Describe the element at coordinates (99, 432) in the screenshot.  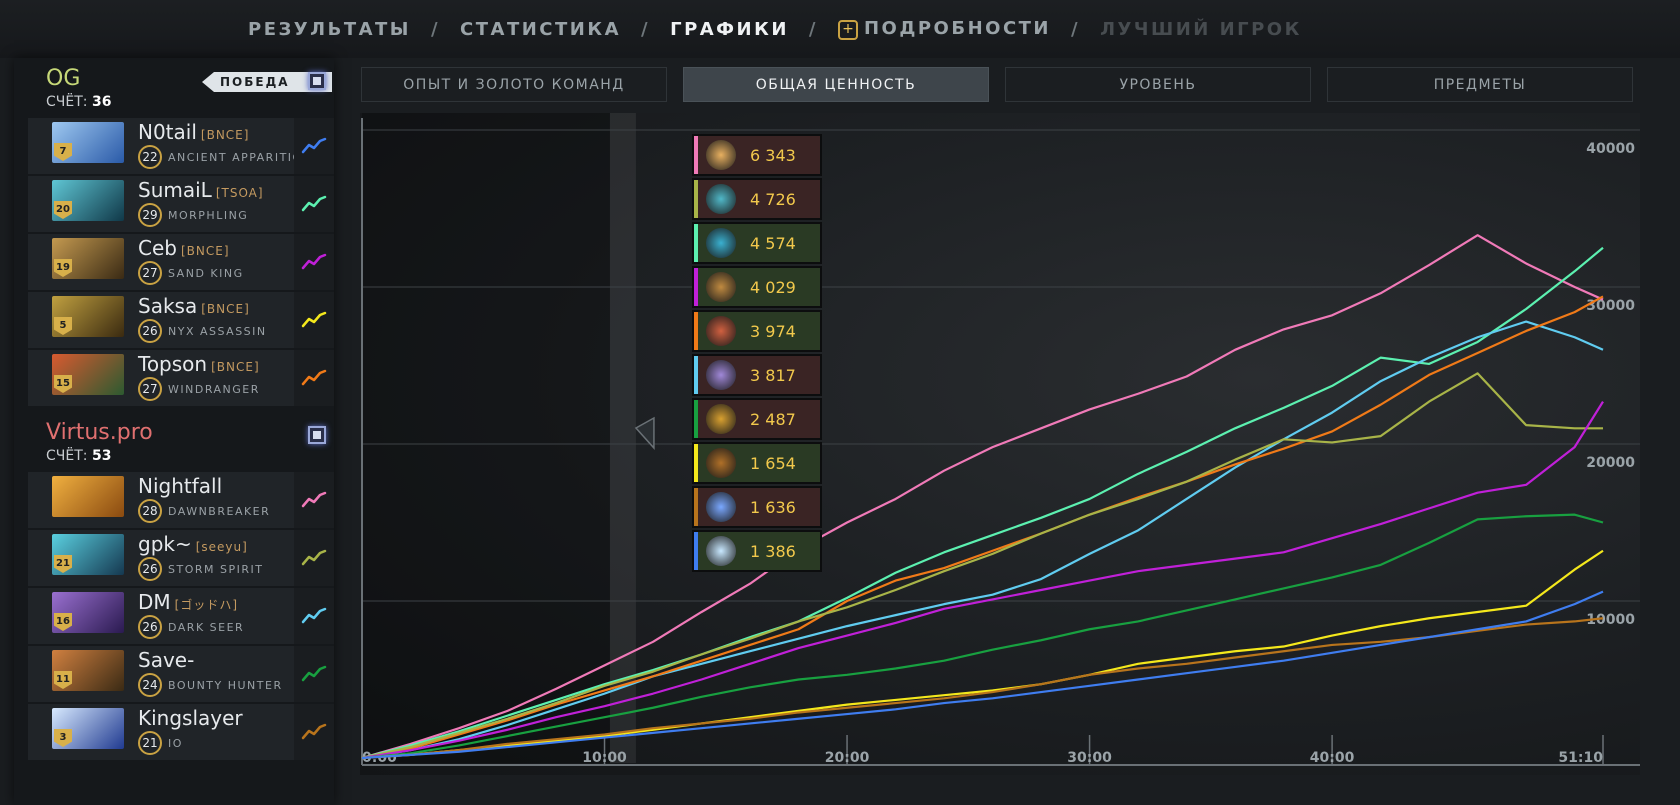
I see `team-name: Virtus.pro` at that location.